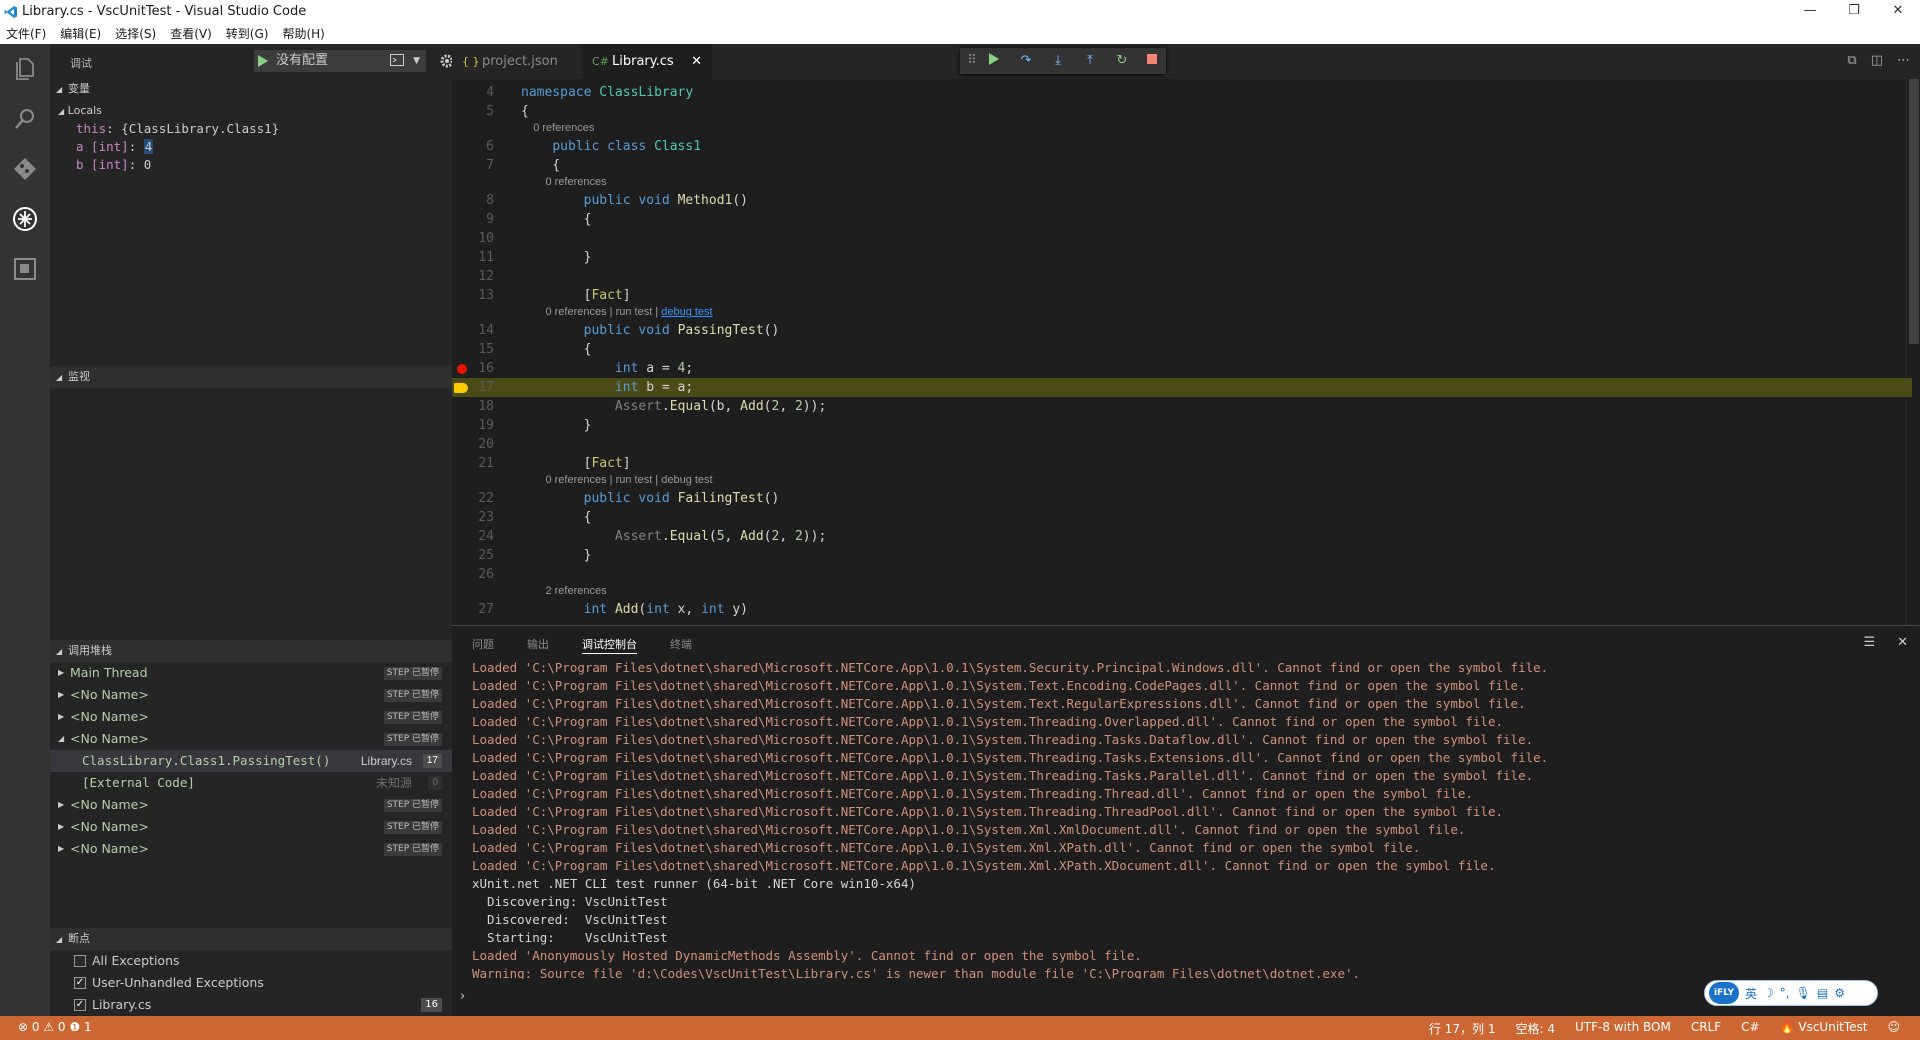 This screenshot has height=1040, width=1920. I want to click on code-line: 15 {, so click(1182, 349).